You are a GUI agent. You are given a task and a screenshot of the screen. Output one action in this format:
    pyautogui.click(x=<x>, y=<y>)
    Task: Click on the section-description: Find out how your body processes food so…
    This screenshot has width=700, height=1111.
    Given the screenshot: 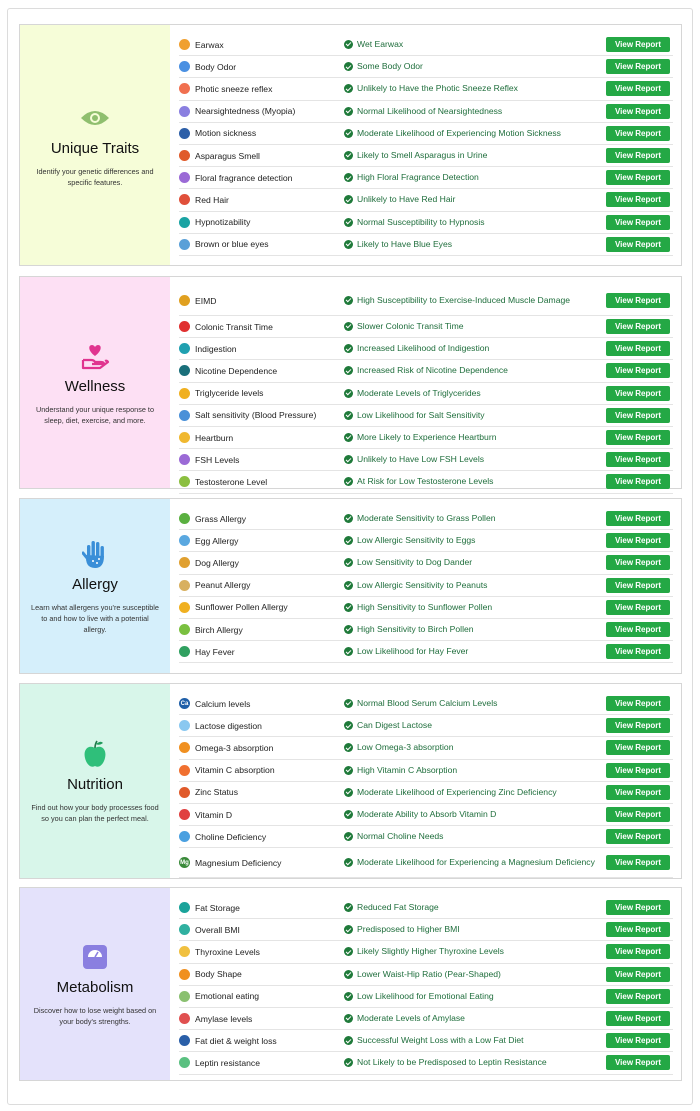 What is the action you would take?
    pyautogui.click(x=95, y=813)
    